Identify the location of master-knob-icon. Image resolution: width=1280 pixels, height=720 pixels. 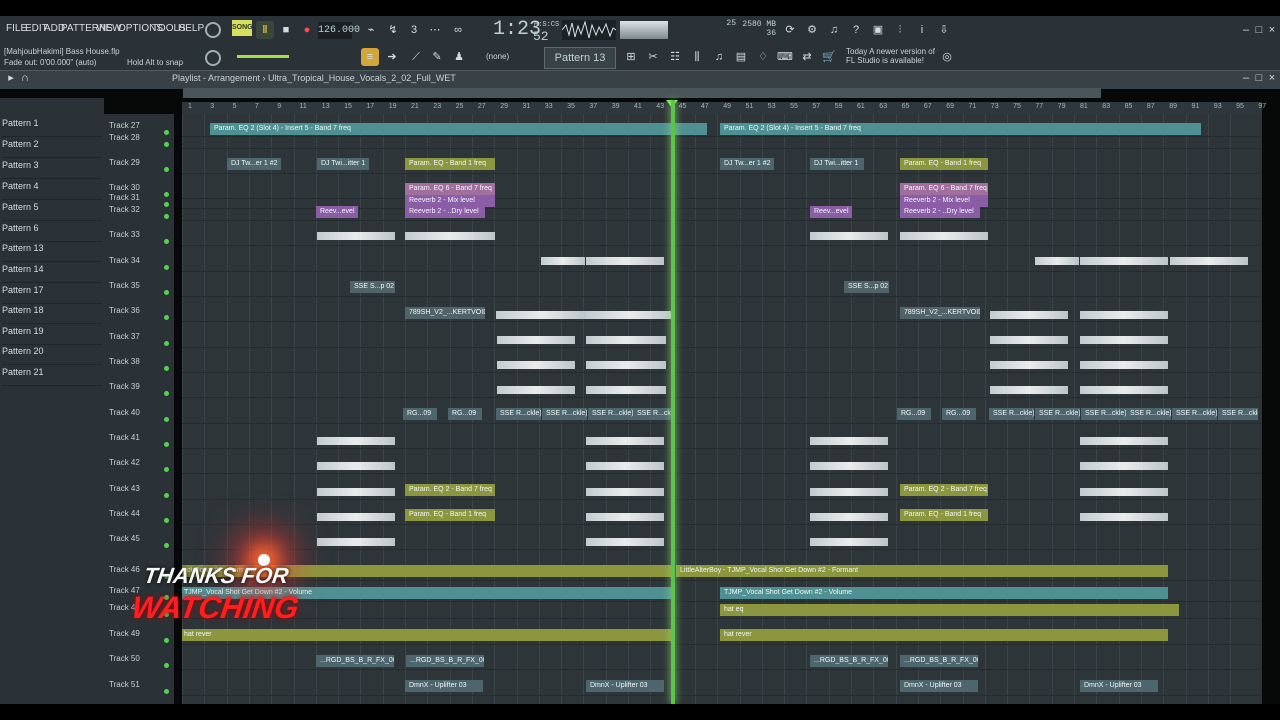
(213, 30).